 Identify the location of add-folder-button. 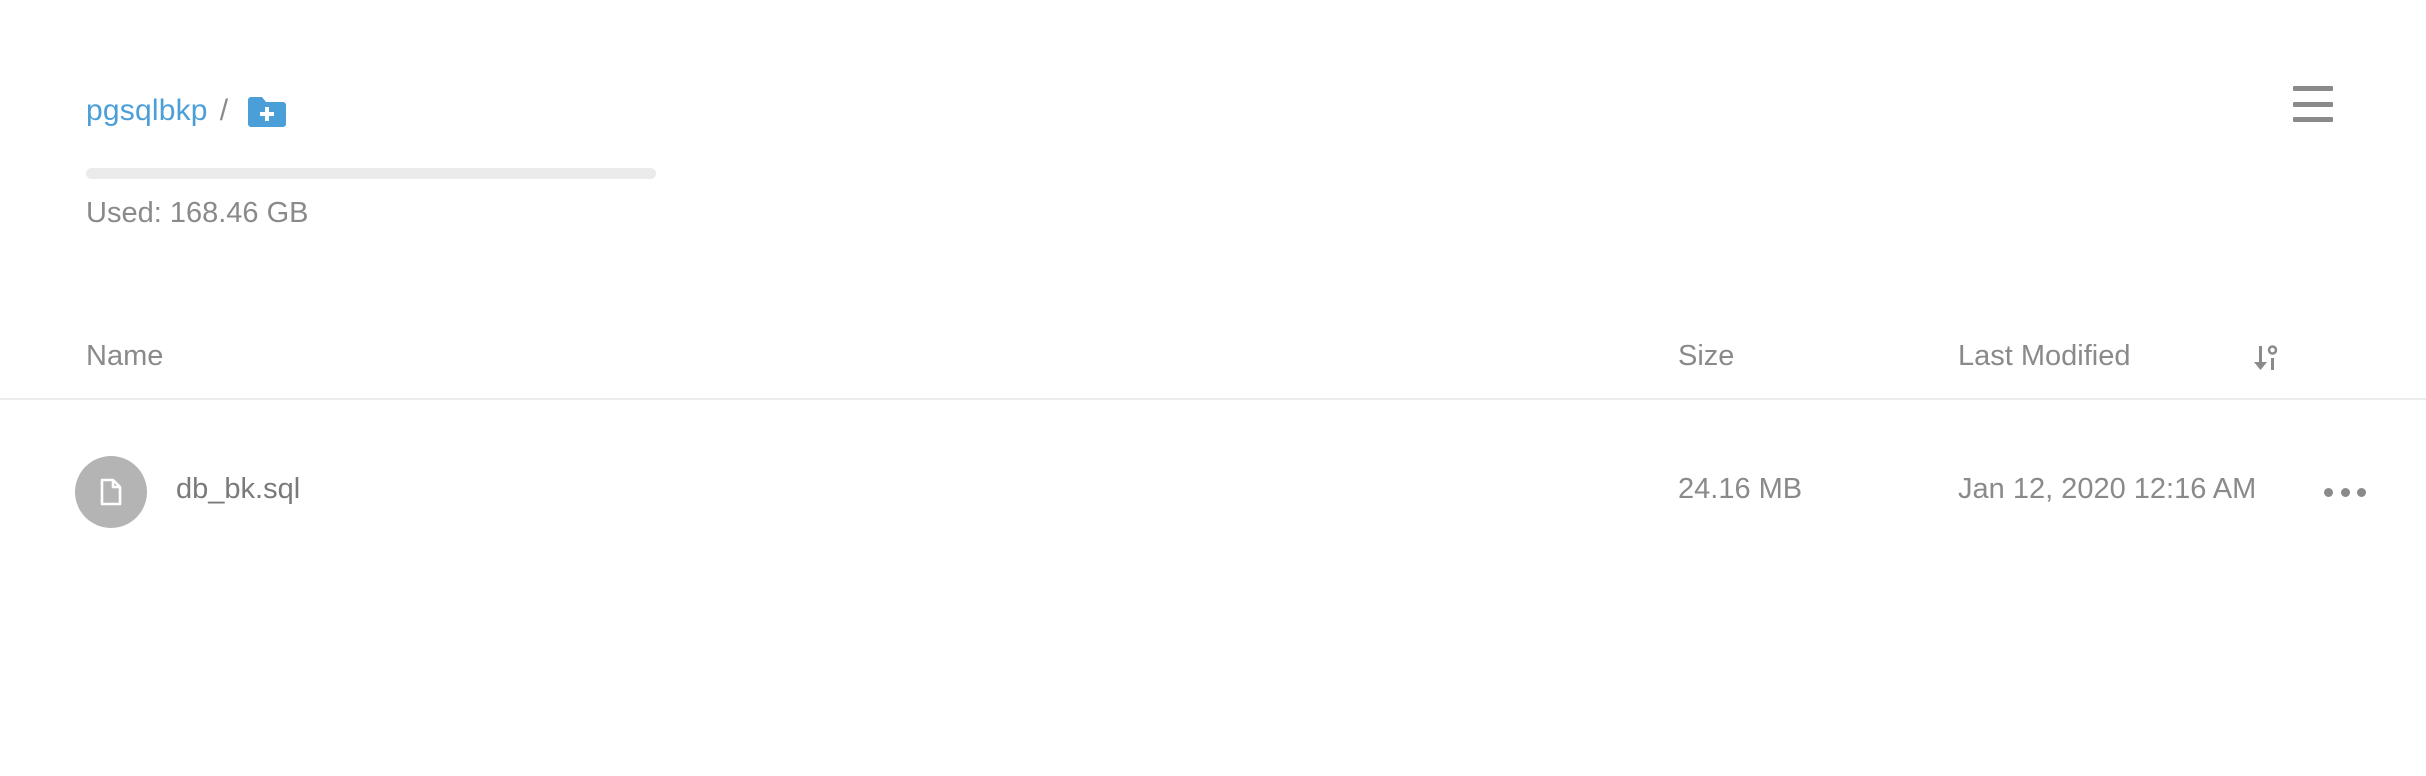
(267, 111).